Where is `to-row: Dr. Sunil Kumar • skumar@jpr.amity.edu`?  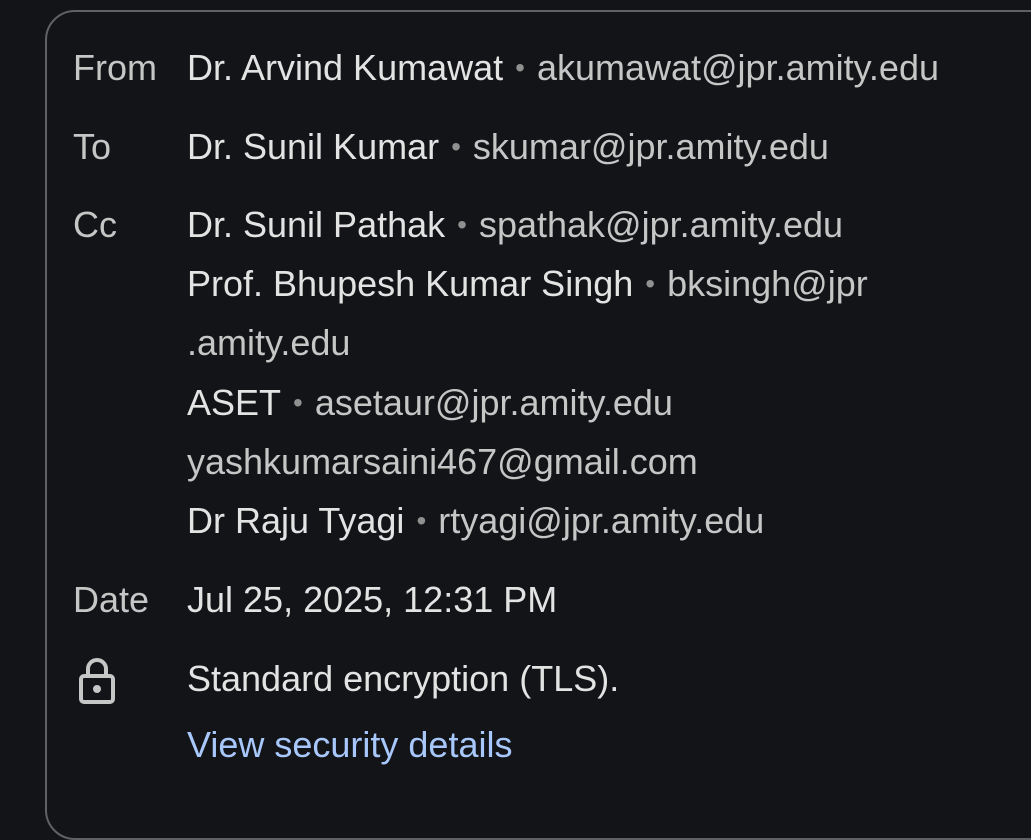
to-row: Dr. Sunil Kumar • skumar@jpr.amity.edu is located at coordinates (508, 147).